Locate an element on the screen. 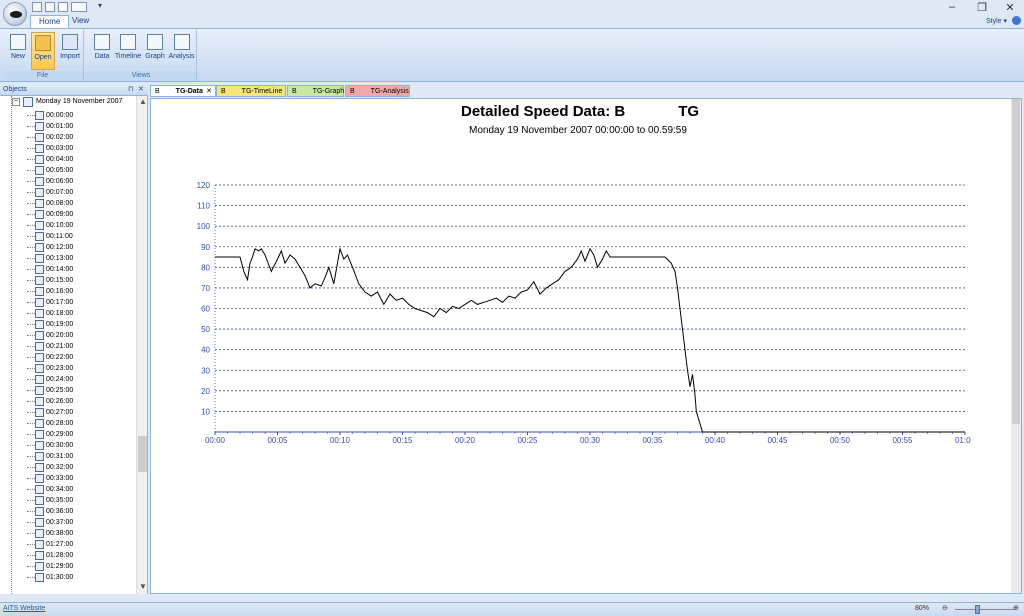  zoom-level: 80% is located at coordinates (922, 608).